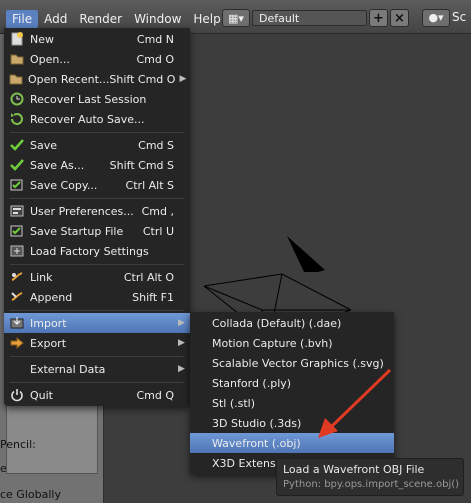 This screenshot has width=471, height=503. What do you see at coordinates (18, 444) in the screenshot?
I see `grease-pencil-label: Pencil:` at bounding box center [18, 444].